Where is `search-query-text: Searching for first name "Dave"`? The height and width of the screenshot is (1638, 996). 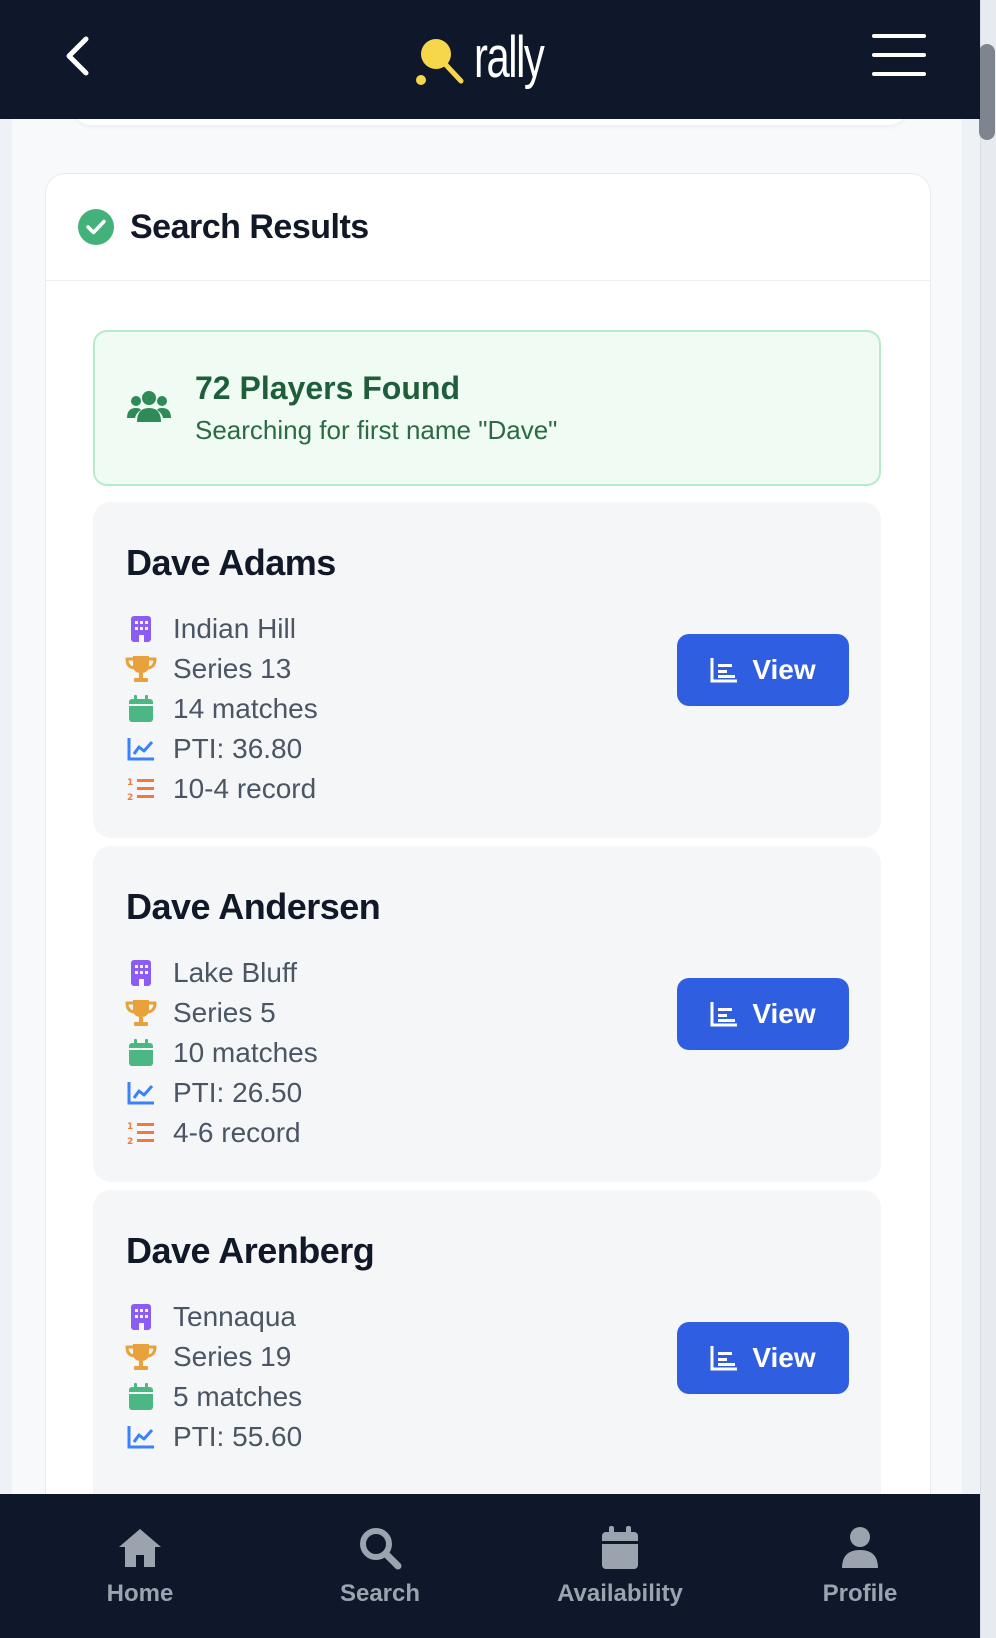 search-query-text: Searching for first name "Dave" is located at coordinates (376, 430).